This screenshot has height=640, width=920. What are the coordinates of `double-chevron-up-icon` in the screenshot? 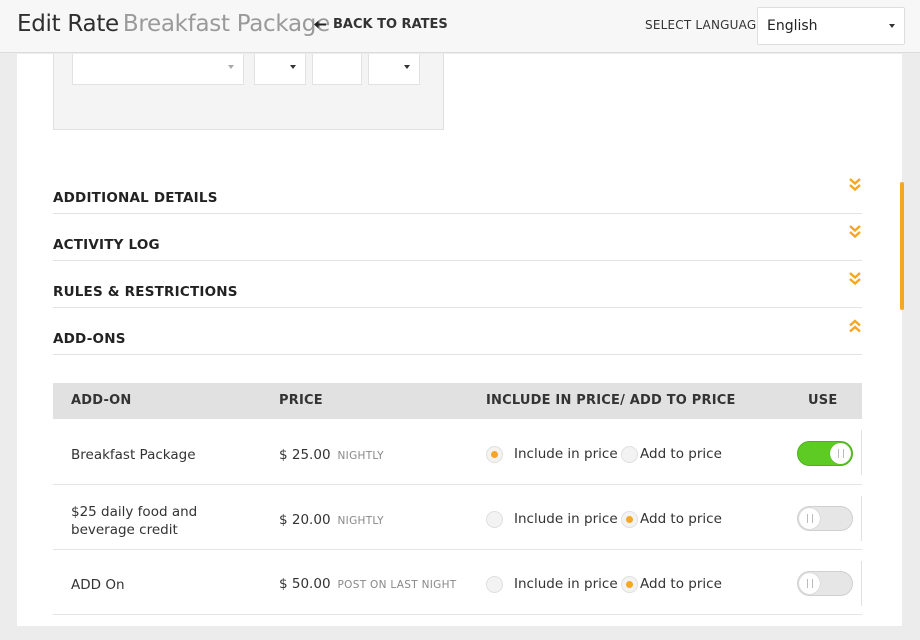 It's located at (855, 326).